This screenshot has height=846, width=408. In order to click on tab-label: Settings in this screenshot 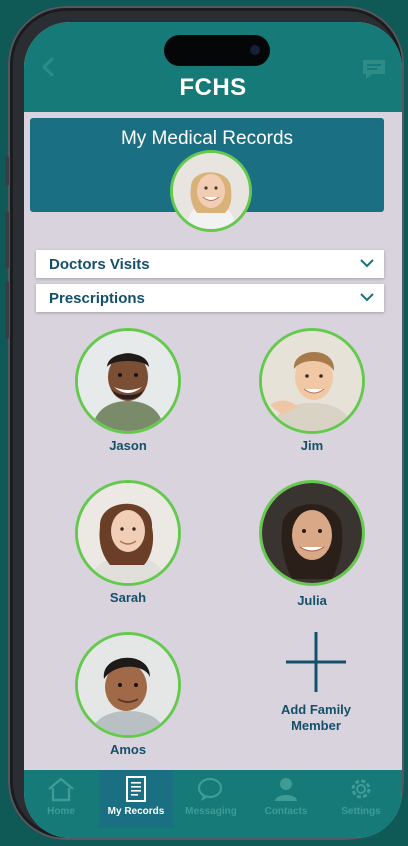, I will do `click(361, 811)`.